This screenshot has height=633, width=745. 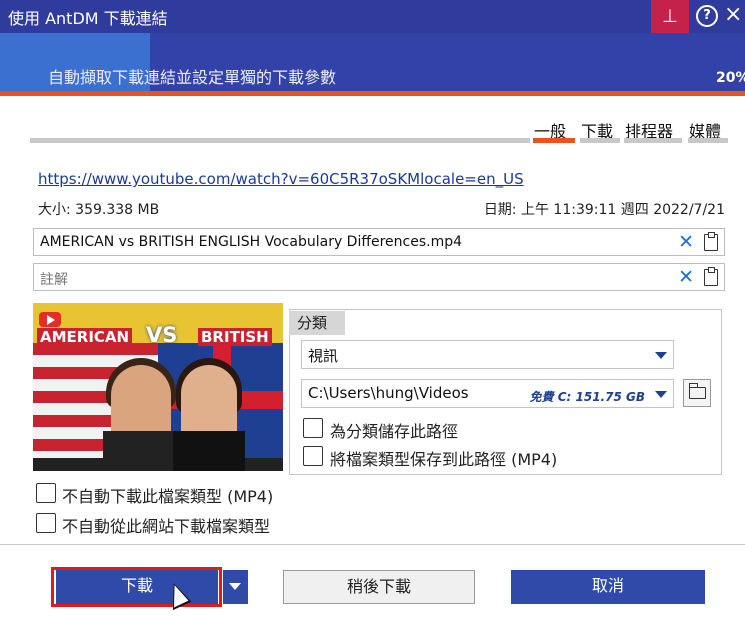 I want to click on thumbnail-vs-text: VS, so click(x=162, y=335).